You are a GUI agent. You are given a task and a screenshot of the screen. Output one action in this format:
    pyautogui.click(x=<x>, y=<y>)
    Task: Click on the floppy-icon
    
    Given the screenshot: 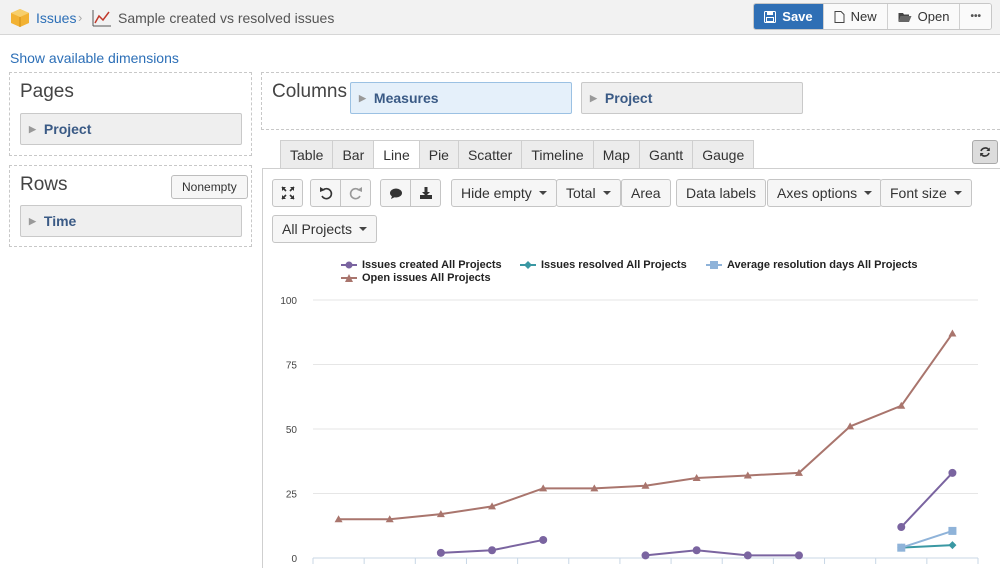 What is the action you would take?
    pyautogui.click(x=770, y=16)
    